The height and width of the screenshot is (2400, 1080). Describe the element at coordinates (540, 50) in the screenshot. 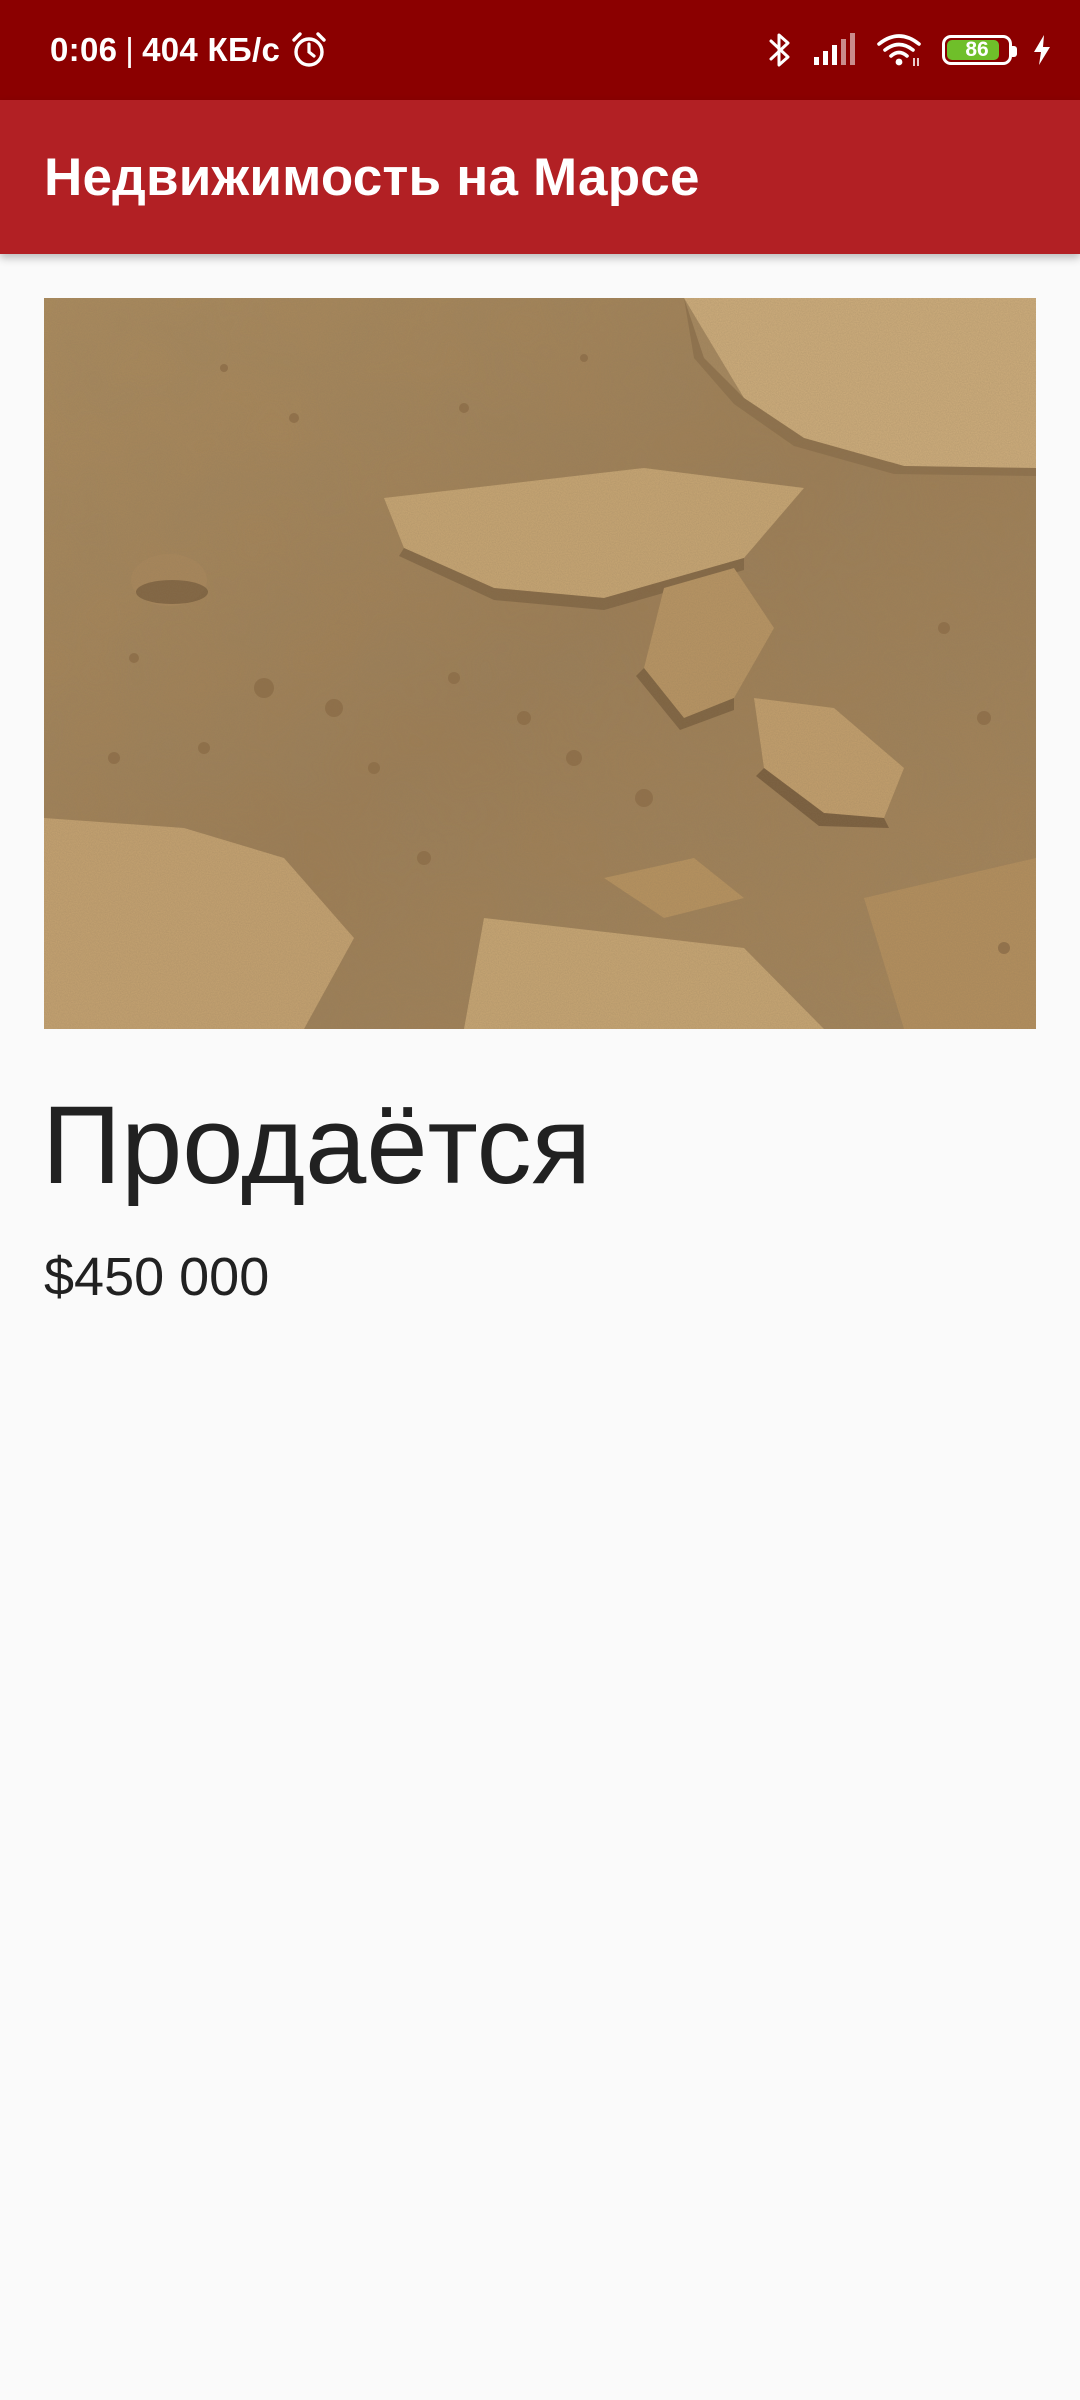

I see `status-bar: 0:06 | 404 КБ/с 86` at that location.